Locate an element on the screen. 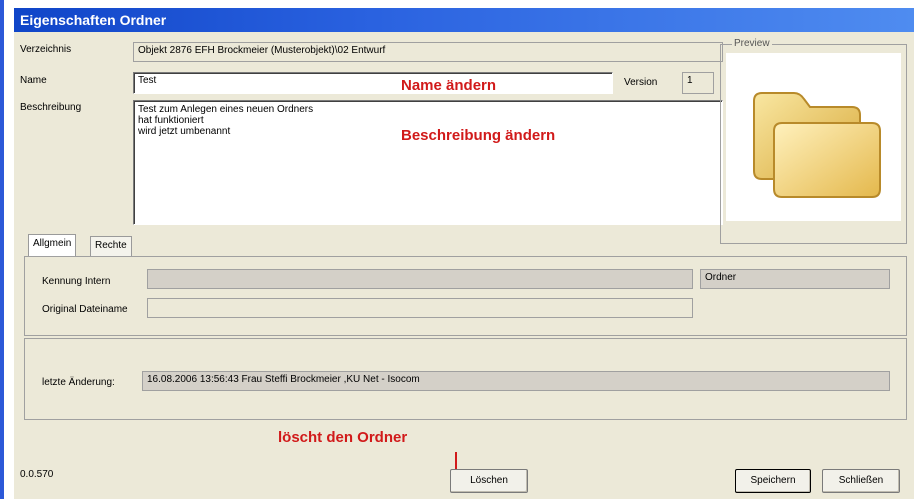 This screenshot has height=499, width=914. beschreibung-label: Beschreibung is located at coordinates (51, 107).